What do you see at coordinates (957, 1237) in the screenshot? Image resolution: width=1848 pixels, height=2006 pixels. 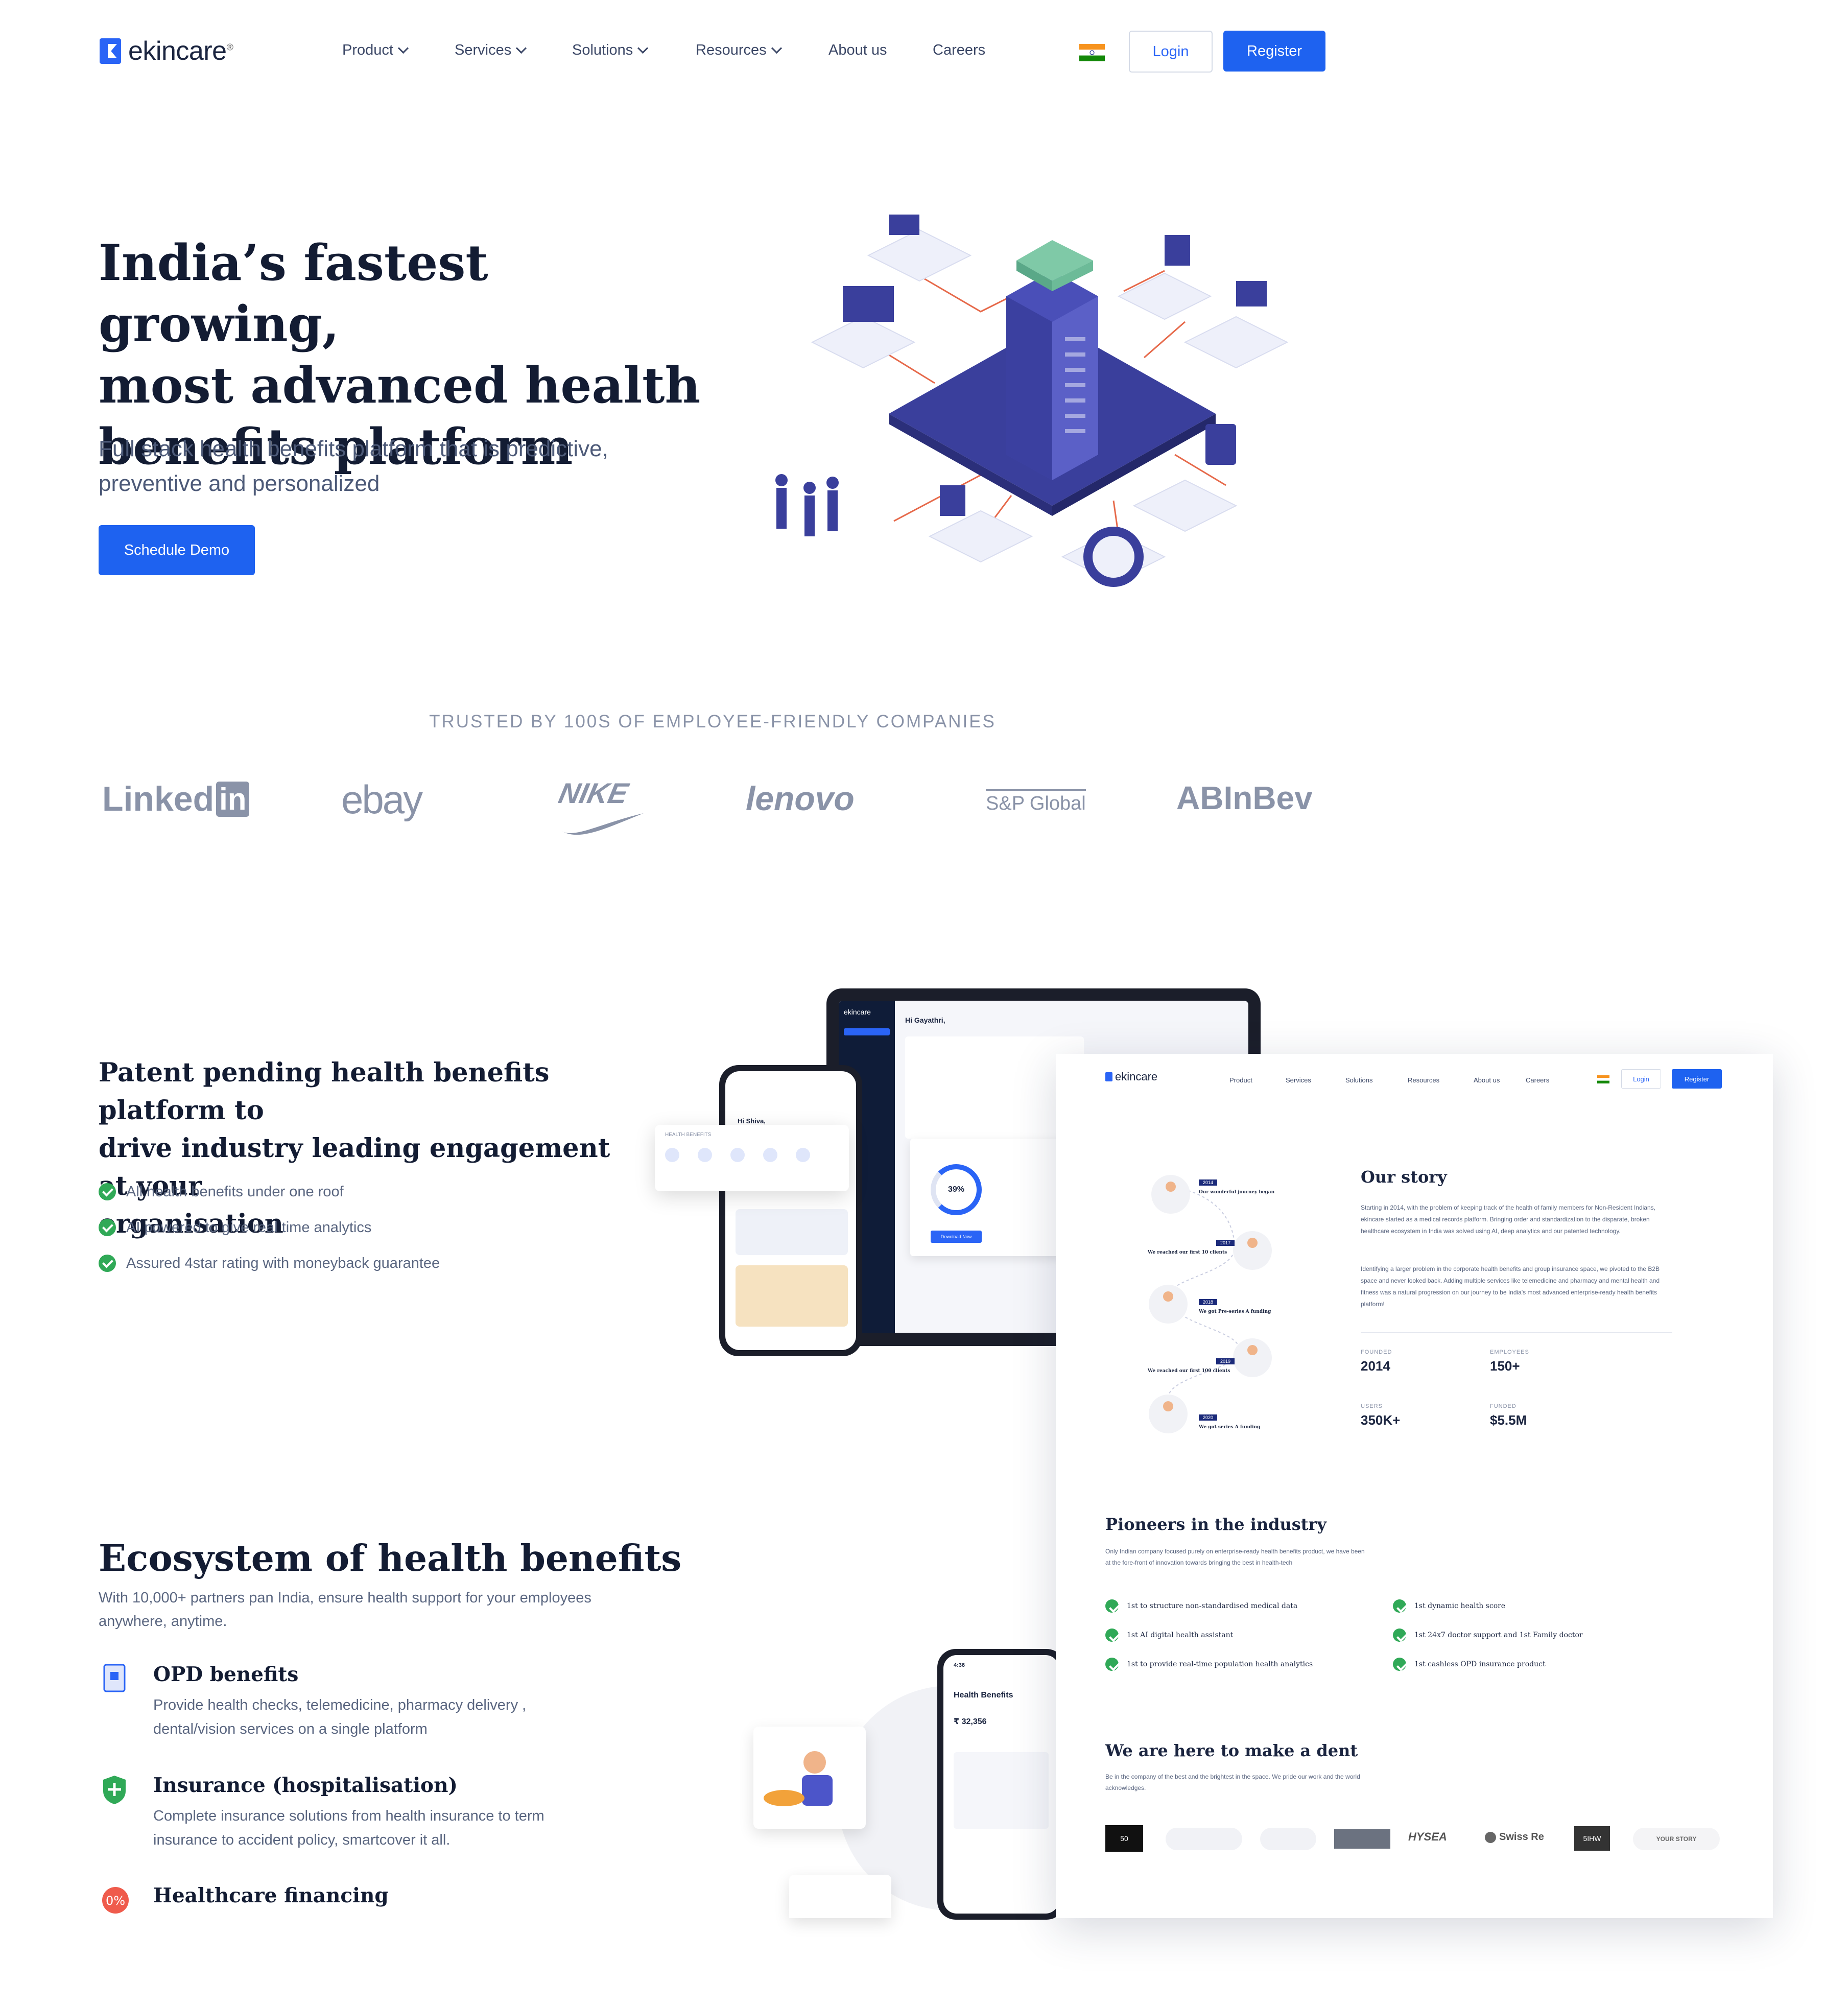 I see `download-now-button: Download Now` at bounding box center [957, 1237].